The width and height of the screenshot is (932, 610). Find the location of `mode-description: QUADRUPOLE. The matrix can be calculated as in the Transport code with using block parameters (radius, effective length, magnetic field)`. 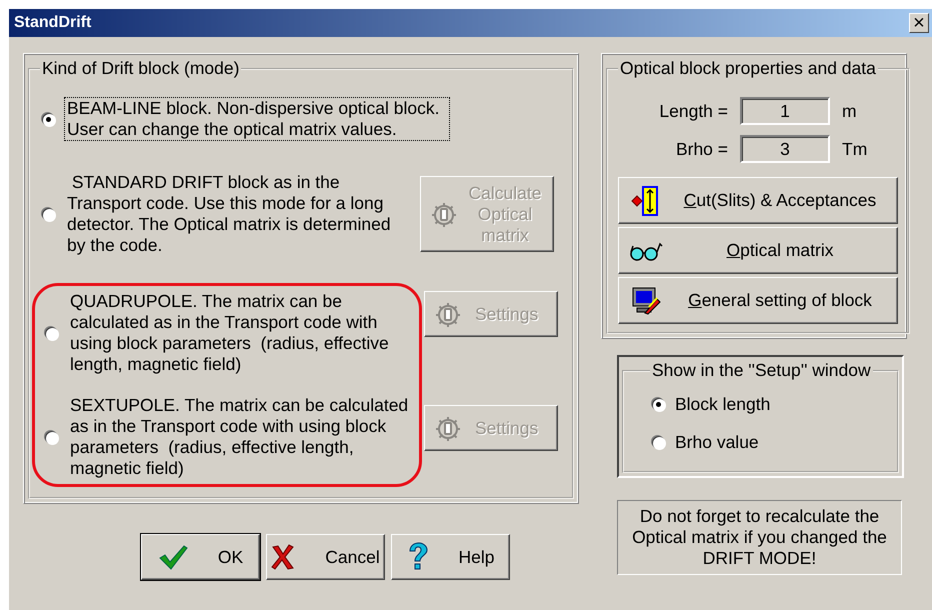

mode-description: QUADRUPOLE. The matrix can be calculated as in the Transport code with using block parameters (radius, effective length, magnetic field) is located at coordinates (229, 333).